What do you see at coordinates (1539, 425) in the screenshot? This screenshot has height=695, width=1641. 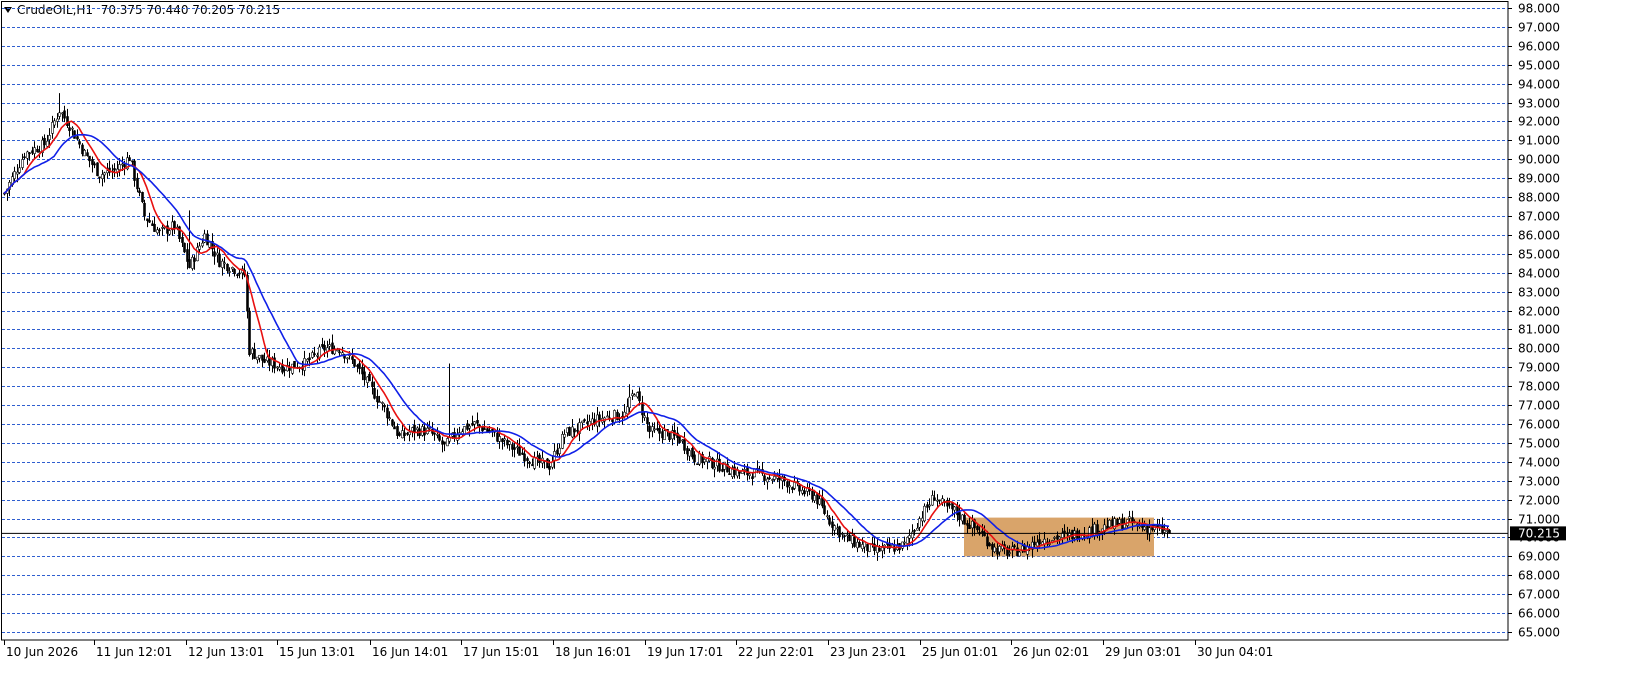 I see `y-tick-label: 76.000` at bounding box center [1539, 425].